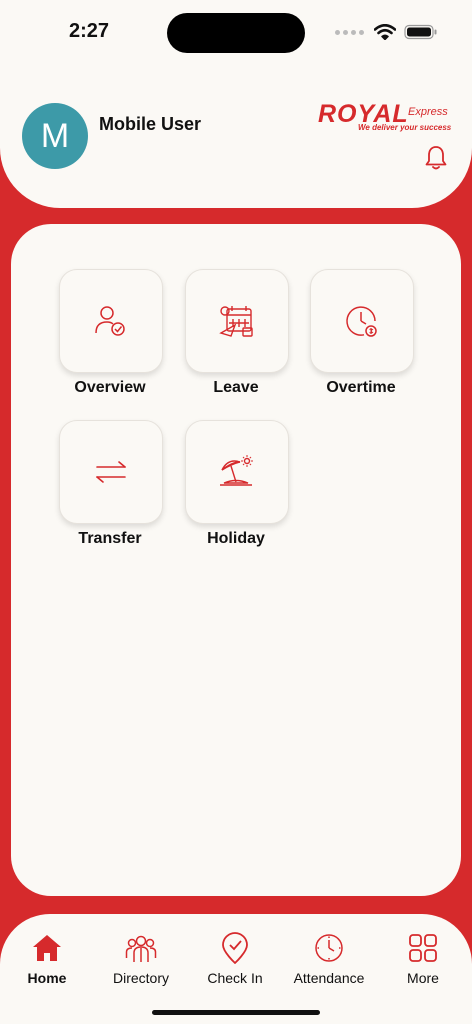 This screenshot has width=472, height=1024. Describe the element at coordinates (150, 124) in the screenshot. I see `user-name: Mobile User` at that location.